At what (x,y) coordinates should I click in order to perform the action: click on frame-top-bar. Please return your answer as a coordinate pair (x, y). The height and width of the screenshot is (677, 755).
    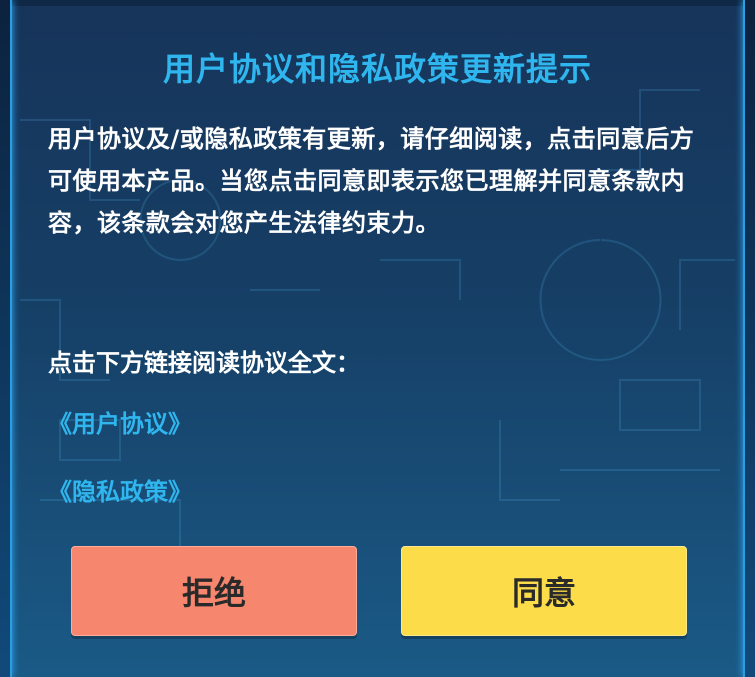
    Looking at the image, I should click on (377, 3).